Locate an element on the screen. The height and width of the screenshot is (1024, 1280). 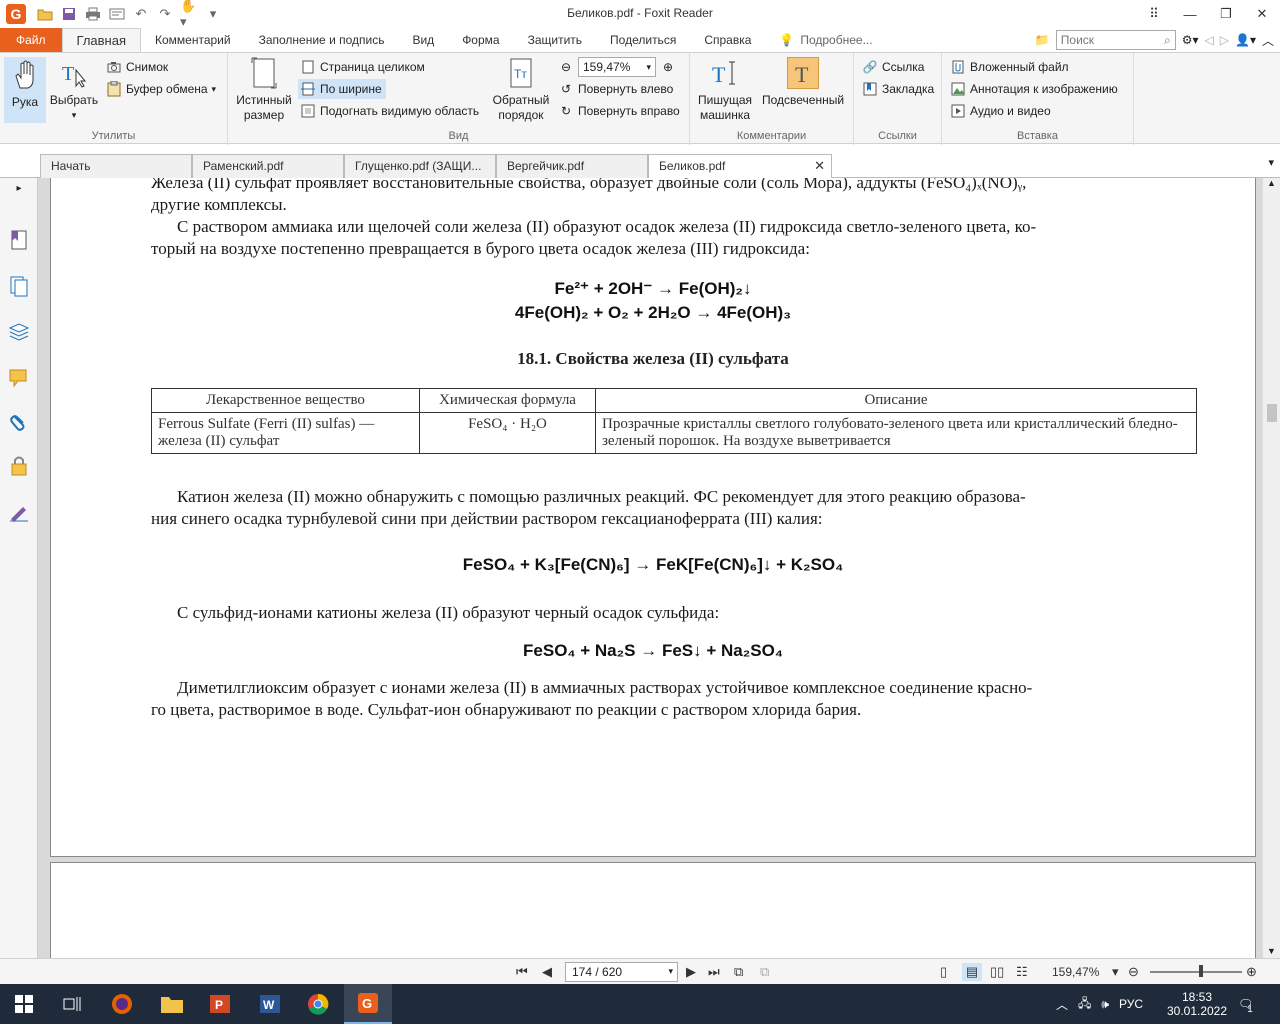
single-page-icon: ▯ is located at coordinates (943, 972).